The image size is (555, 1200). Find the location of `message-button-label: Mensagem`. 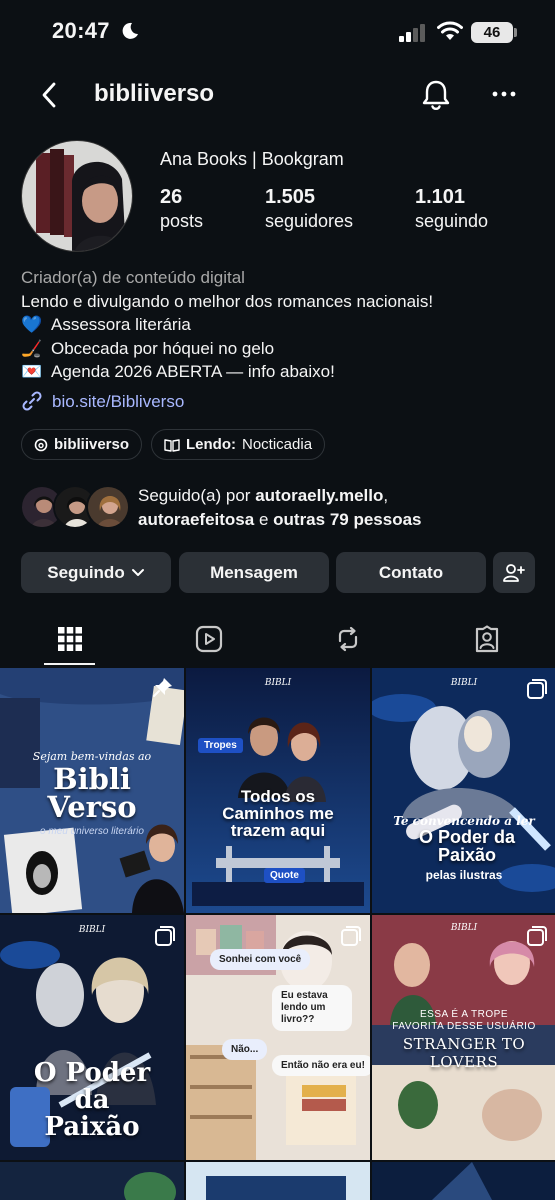

message-button-label: Mensagem is located at coordinates (254, 572).